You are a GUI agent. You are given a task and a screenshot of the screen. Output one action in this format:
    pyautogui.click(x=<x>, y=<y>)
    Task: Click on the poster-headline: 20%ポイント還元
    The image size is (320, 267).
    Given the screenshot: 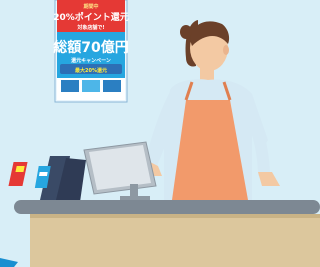 What is the action you would take?
    pyautogui.click(x=91, y=17)
    